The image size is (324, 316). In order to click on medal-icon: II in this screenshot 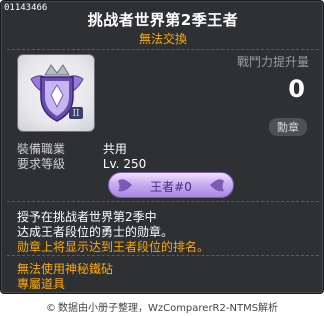, I will do `click(57, 93)`.